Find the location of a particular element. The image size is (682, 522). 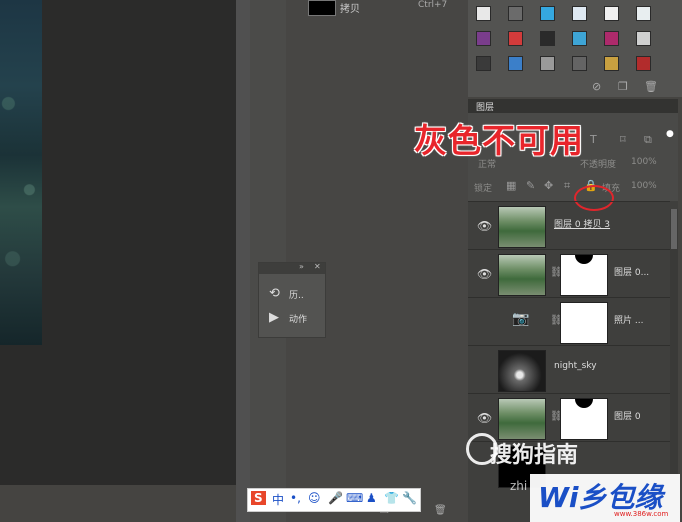

annotation-text: 灰色不可用 is located at coordinates (499, 140).